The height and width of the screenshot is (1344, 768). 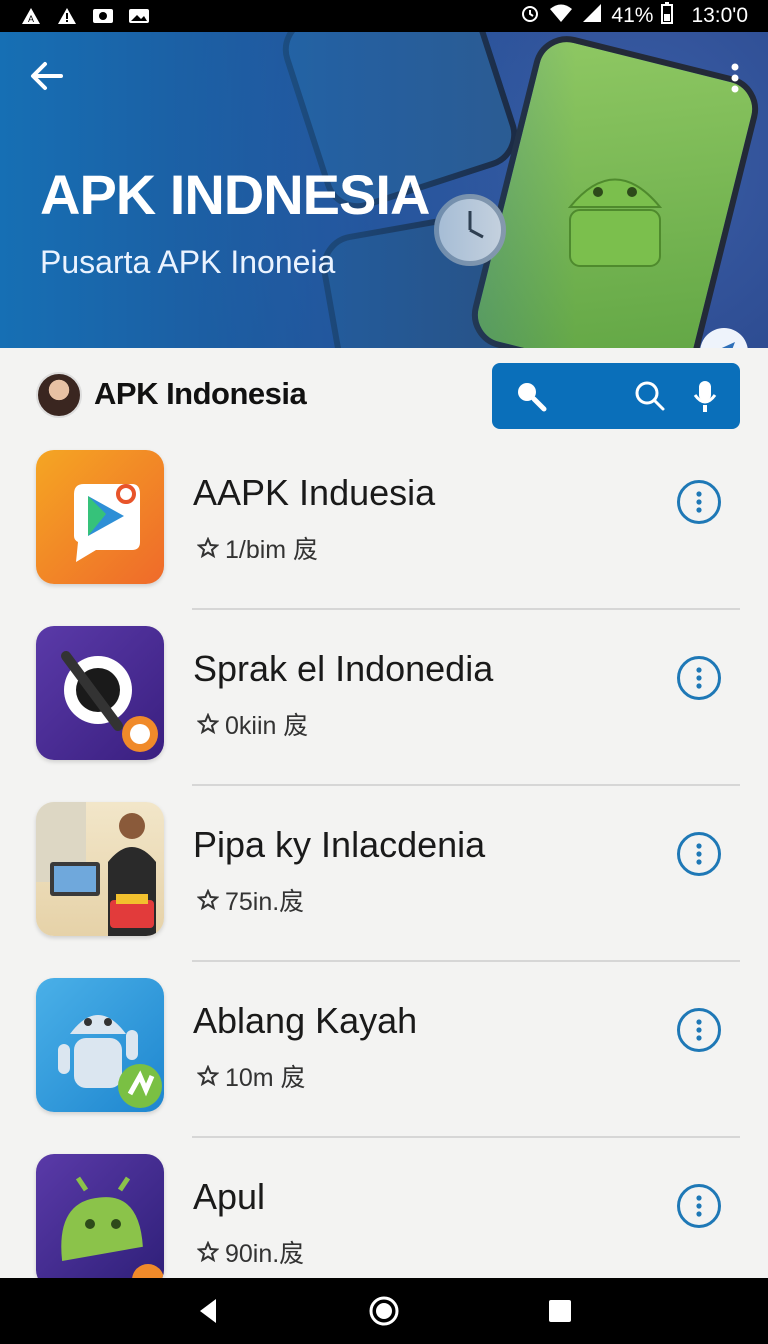 What do you see at coordinates (314, 492) in the screenshot?
I see `app-name: AAPK Induesia` at bounding box center [314, 492].